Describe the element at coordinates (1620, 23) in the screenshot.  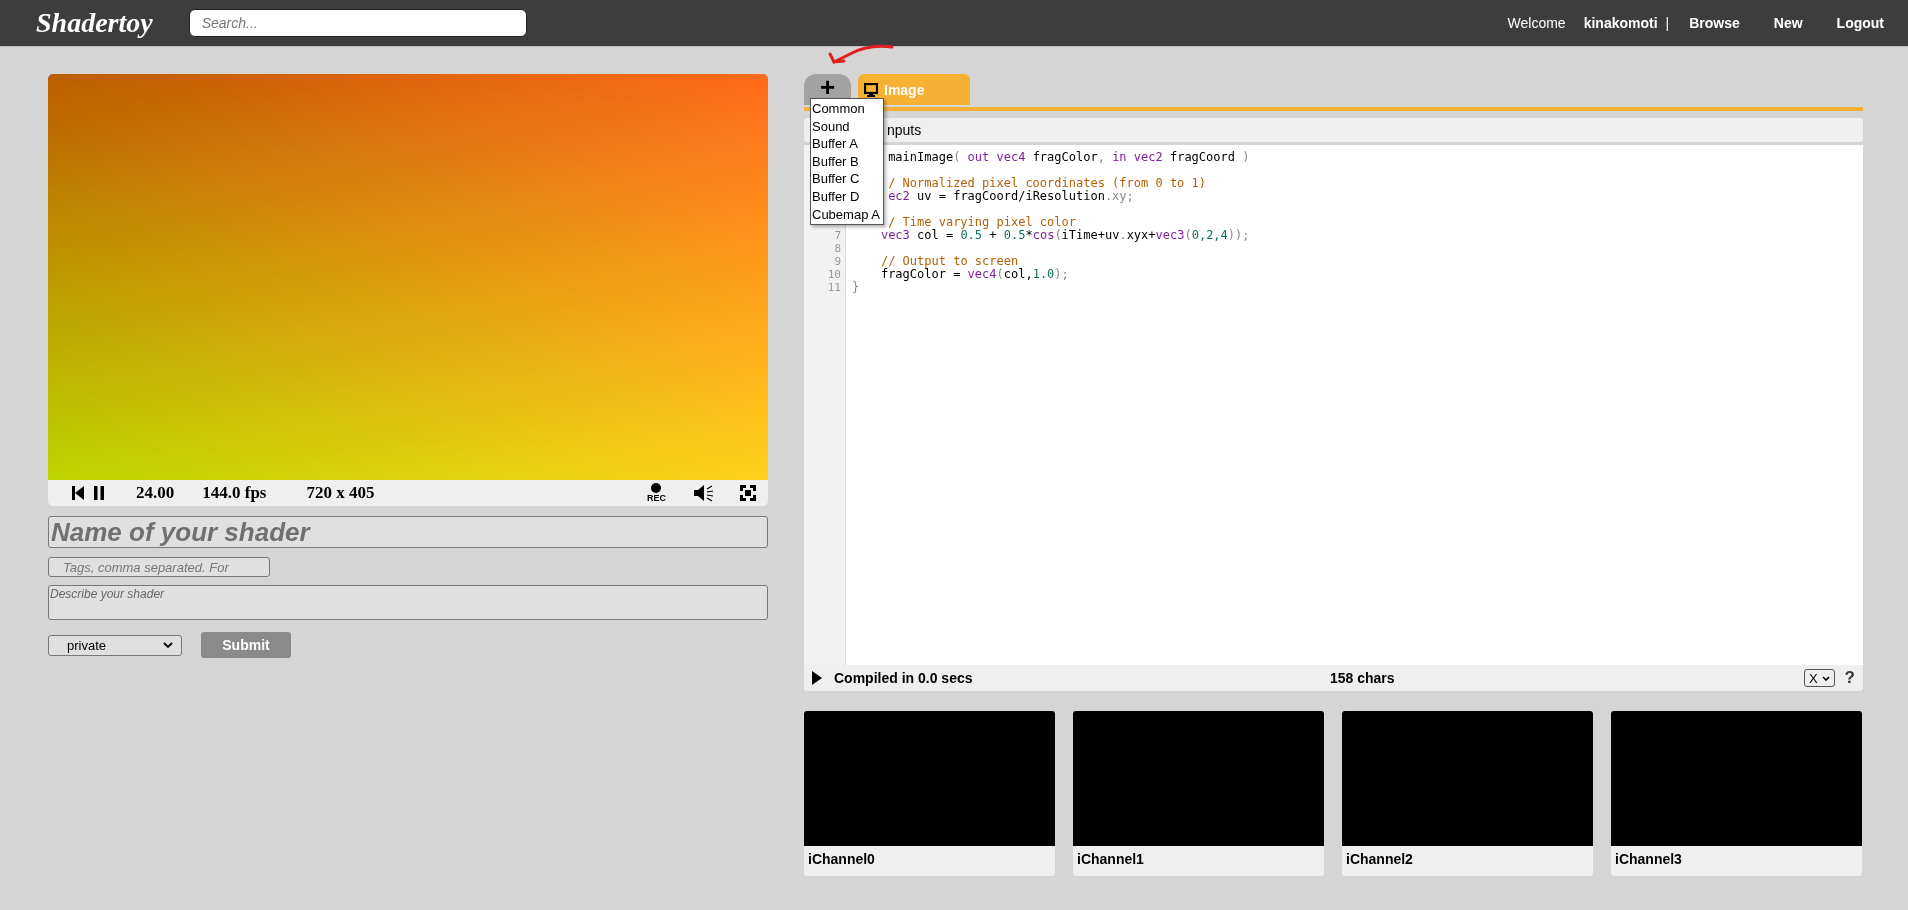
I see `username-link: kinakomoti` at that location.